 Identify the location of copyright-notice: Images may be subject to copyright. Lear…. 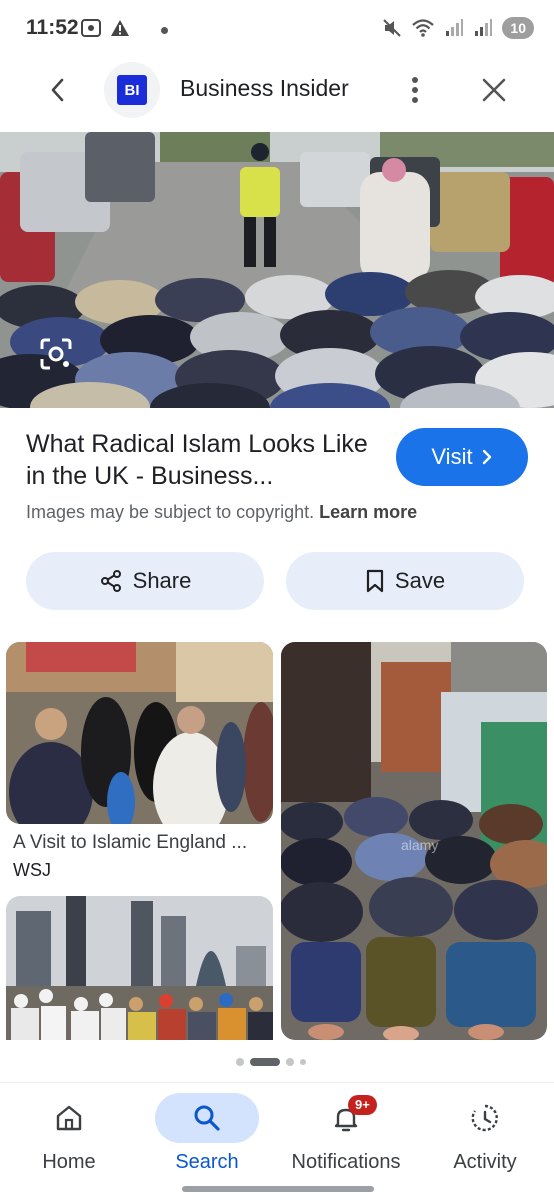
(221, 512).